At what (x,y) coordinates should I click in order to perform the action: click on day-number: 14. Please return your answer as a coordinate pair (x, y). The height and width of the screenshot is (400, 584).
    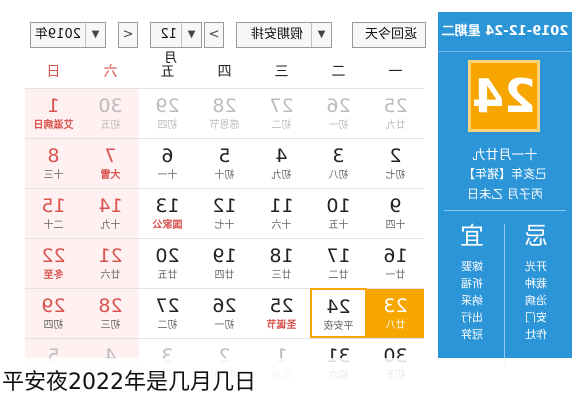
    Looking at the image, I should click on (110, 206).